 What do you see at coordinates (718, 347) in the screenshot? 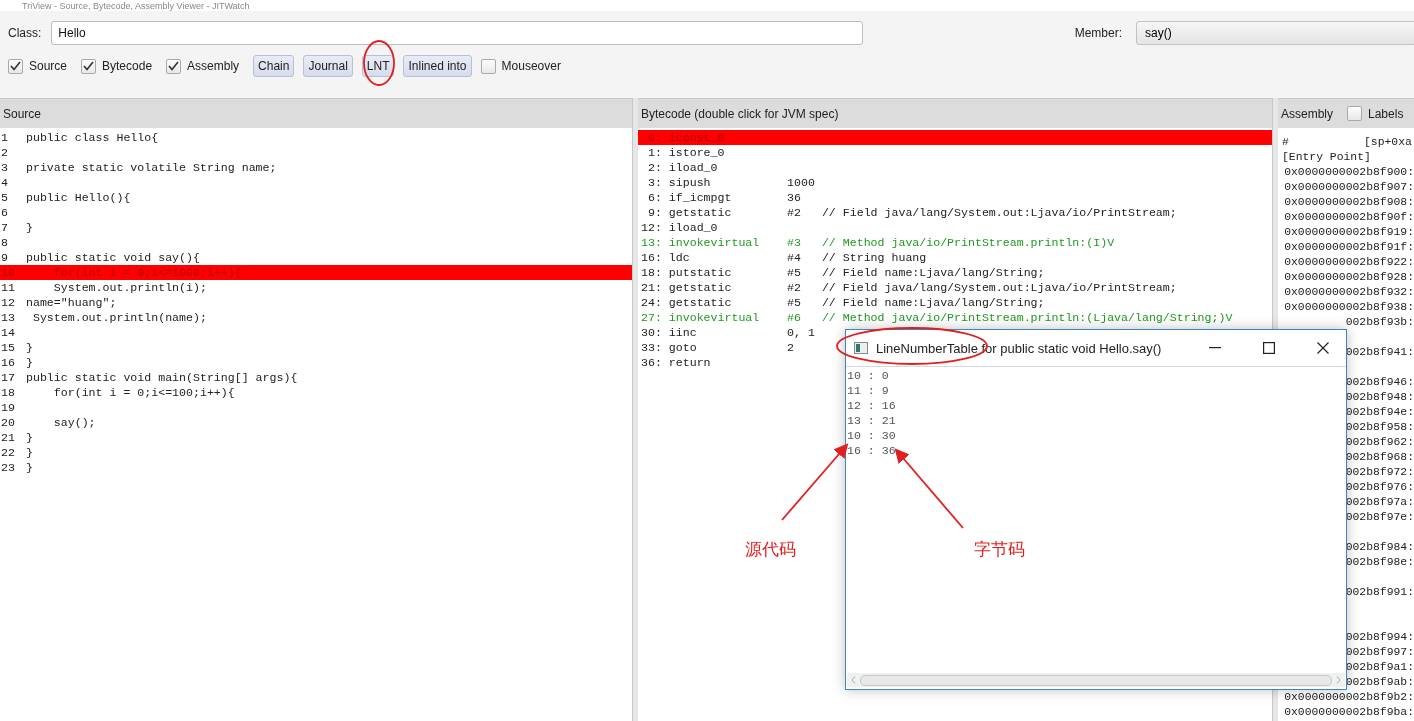
I see `bytecode-line: 33: goto 2` at bounding box center [718, 347].